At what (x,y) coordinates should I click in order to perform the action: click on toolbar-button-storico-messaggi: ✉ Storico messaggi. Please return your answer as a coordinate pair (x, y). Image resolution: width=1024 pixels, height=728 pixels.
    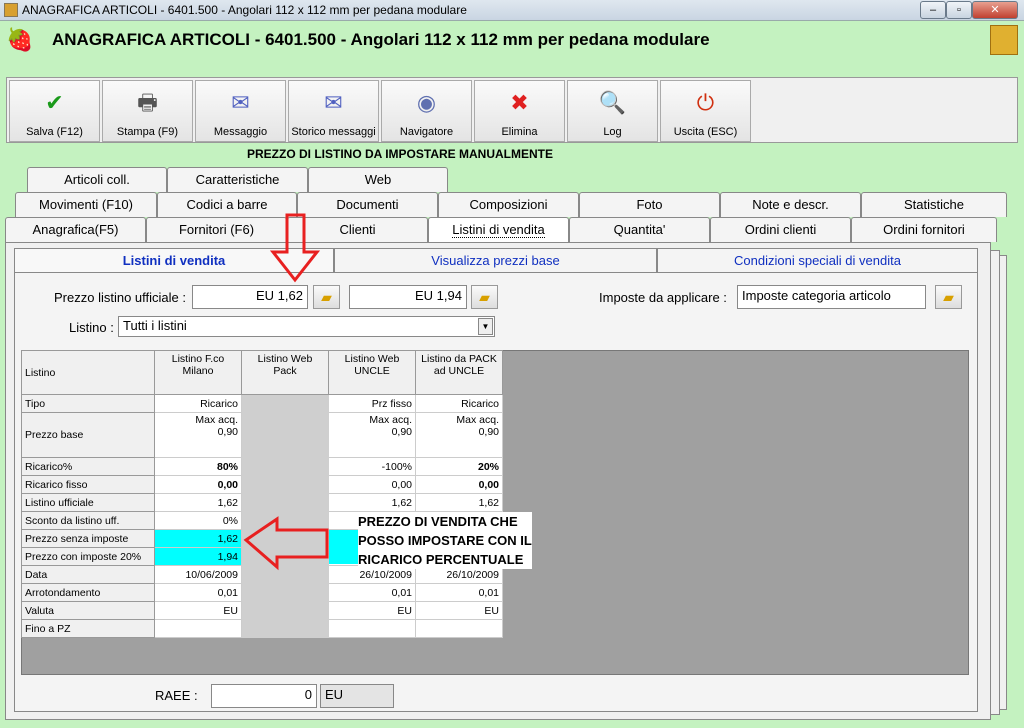
    Looking at the image, I should click on (333, 111).